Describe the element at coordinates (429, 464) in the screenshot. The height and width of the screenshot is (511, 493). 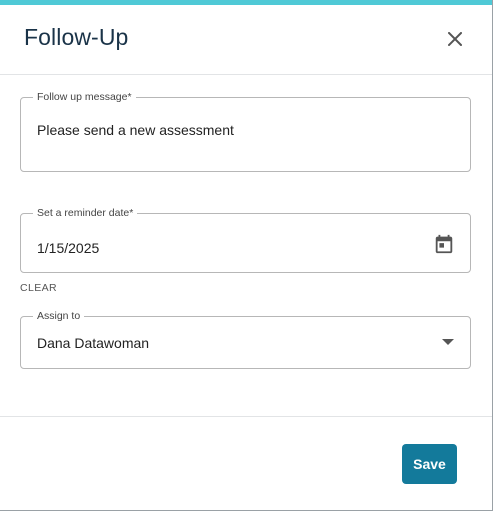
I see `save-button: Save` at that location.